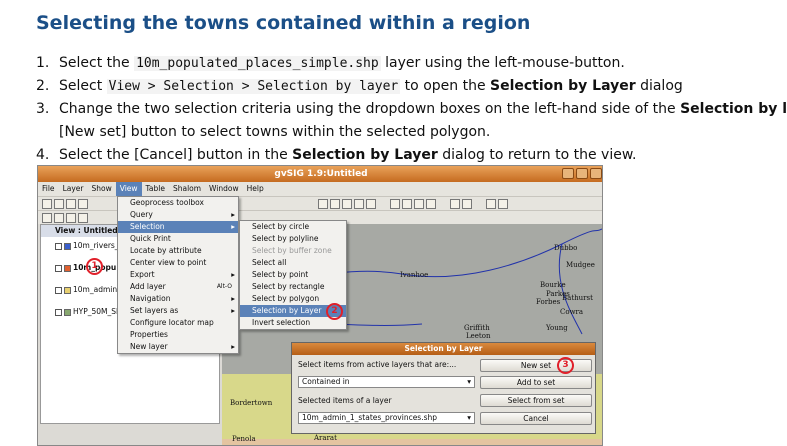 This screenshot has height=446, width=787. Describe the element at coordinates (293, 227) in the screenshot. I see `menu-item-select-by-circle: Select by circle` at that location.